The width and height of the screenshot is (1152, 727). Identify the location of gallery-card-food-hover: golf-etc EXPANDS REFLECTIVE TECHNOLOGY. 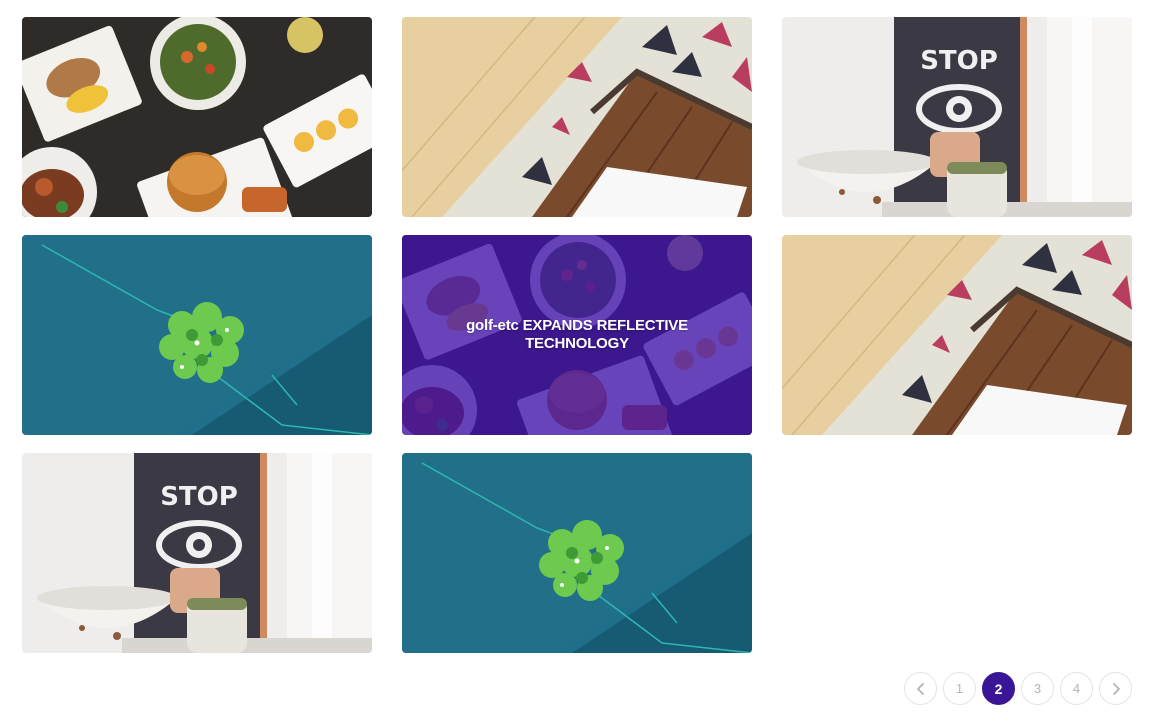
(577, 335).